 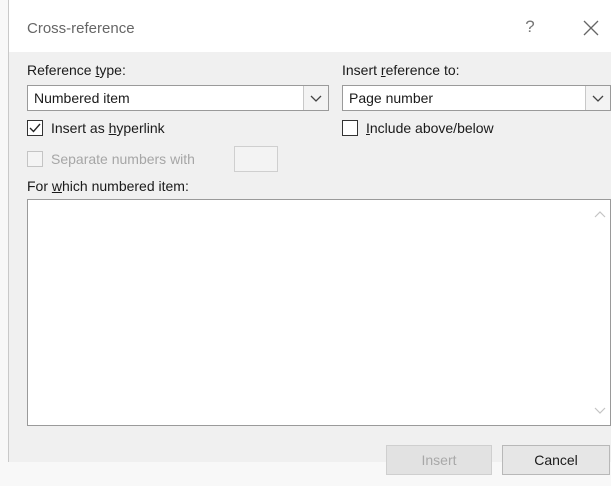 I want to click on insert-reference-dropdown-button, so click(x=597, y=98).